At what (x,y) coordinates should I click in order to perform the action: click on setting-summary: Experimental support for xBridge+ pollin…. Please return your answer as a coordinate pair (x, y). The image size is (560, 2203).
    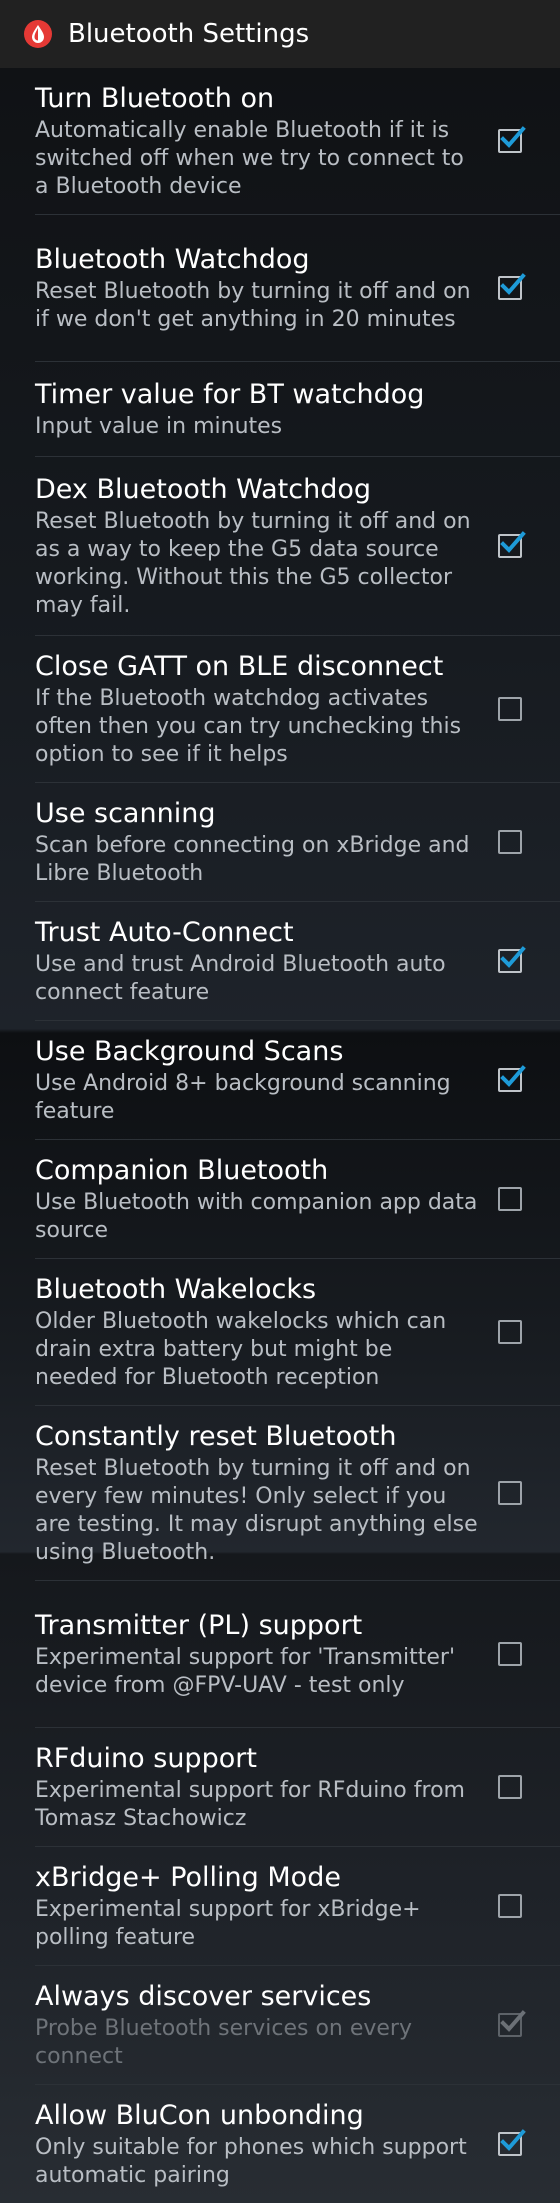
    Looking at the image, I should click on (228, 1923).